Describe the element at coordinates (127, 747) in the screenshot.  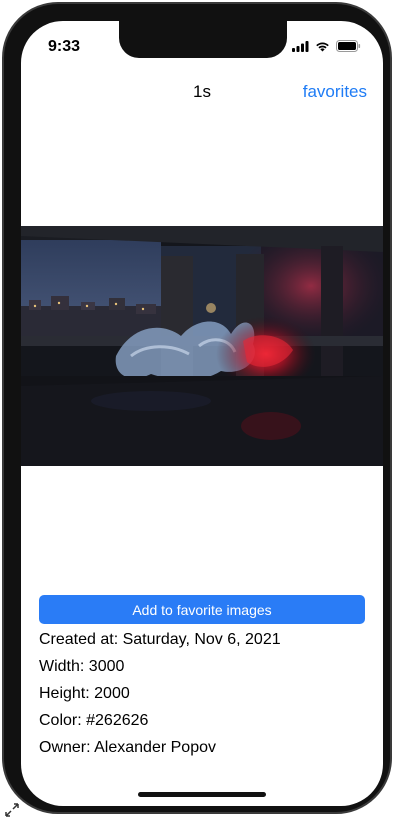
I see `owner-label: Owner: Alexander Popov` at that location.